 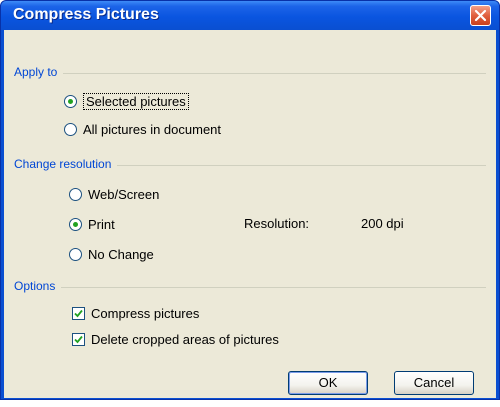 I want to click on apply-to-divider, so click(x=250, y=73).